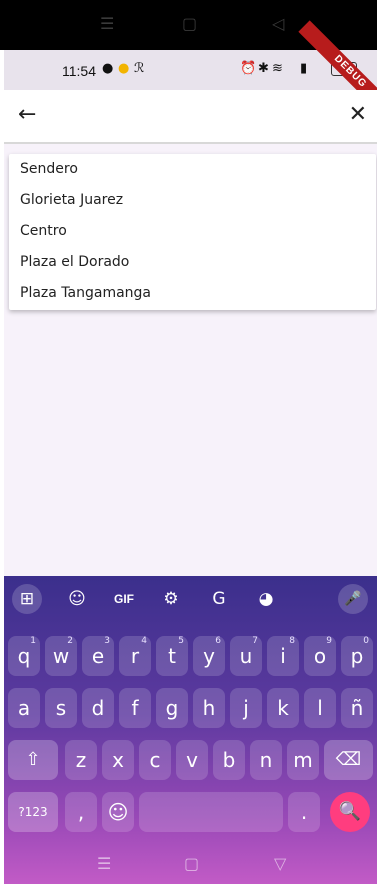 Image resolution: width=377 pixels, height=884 pixels. I want to click on wifi-icon: ≋, so click(277, 68).